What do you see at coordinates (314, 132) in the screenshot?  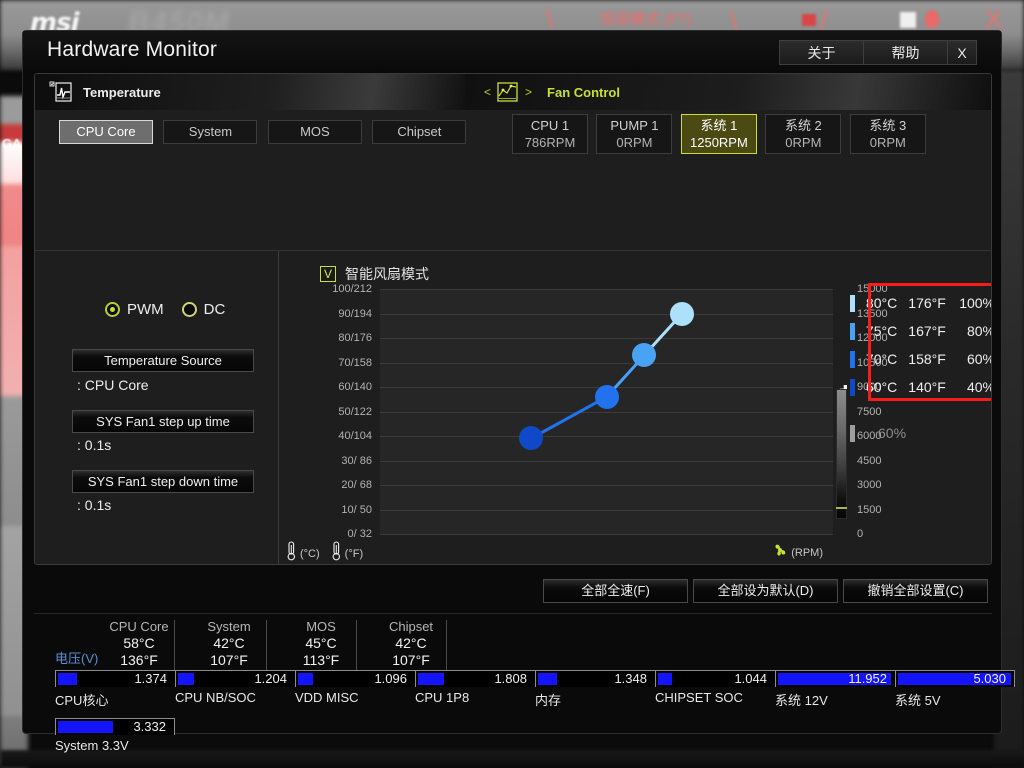 I see `temp-source-mos: MOS` at bounding box center [314, 132].